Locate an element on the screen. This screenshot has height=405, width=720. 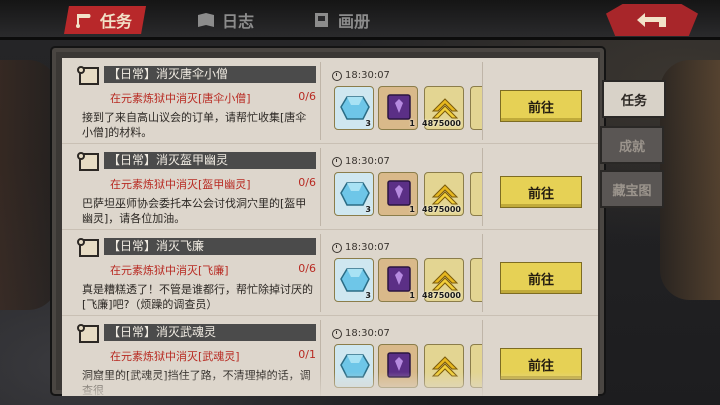
quest-description: 巴萨坦巫师协会委托本公会讨伐洞穴里的[盔甲幽灵]，请各位加油。 is located at coordinates (194, 211).